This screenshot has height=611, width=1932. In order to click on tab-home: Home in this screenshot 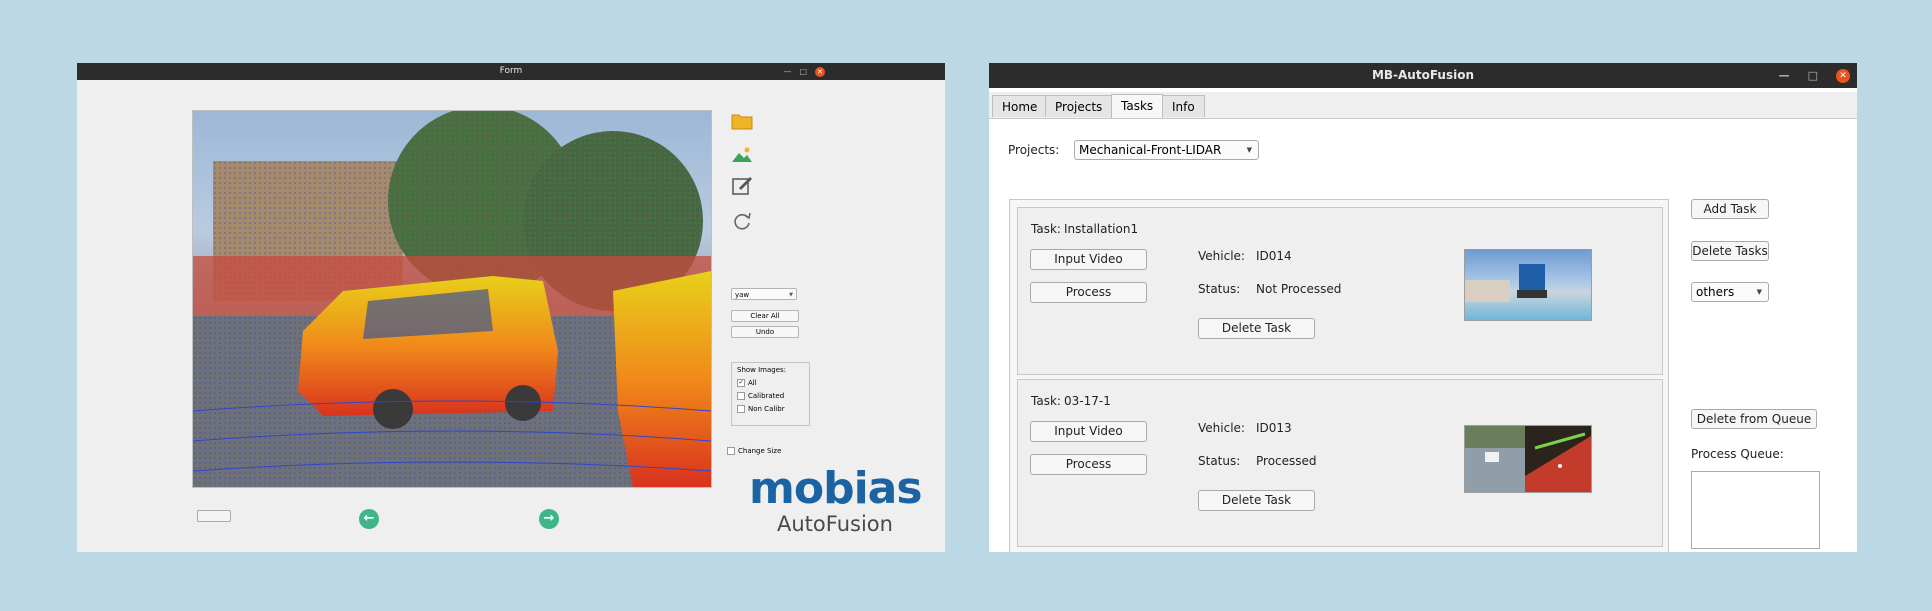, I will do `click(1020, 106)`.